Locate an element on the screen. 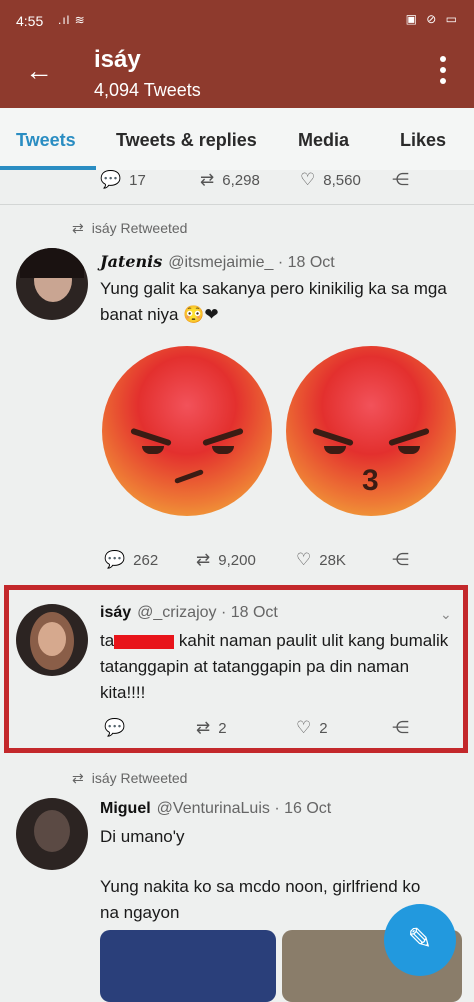 This screenshot has height=1002, width=474. status-bar: 4:55 .ıl ≋ ▣ ⊘ ▭ is located at coordinates (237, 20).